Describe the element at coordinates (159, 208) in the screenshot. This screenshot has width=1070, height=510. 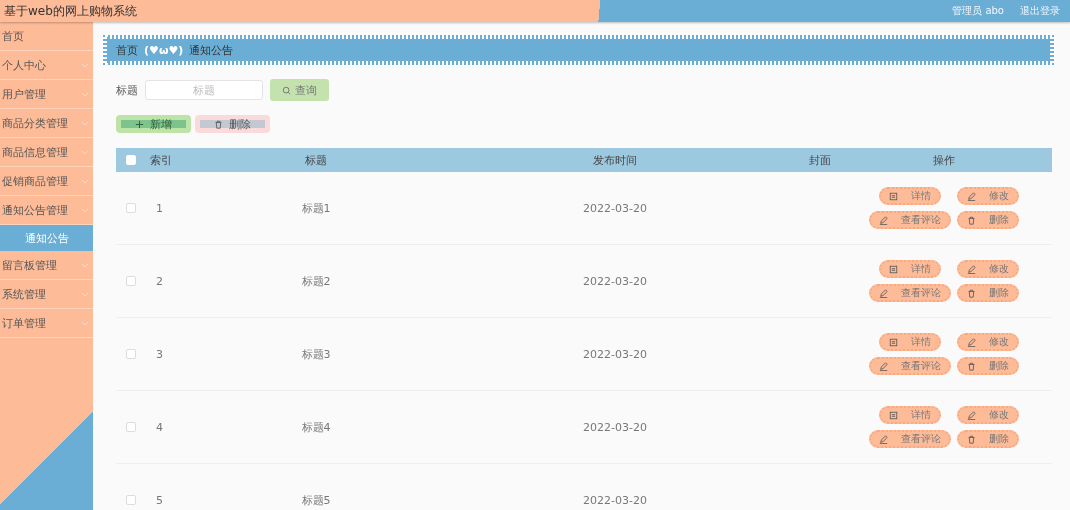
I see `table-cell-text: 1` at that location.